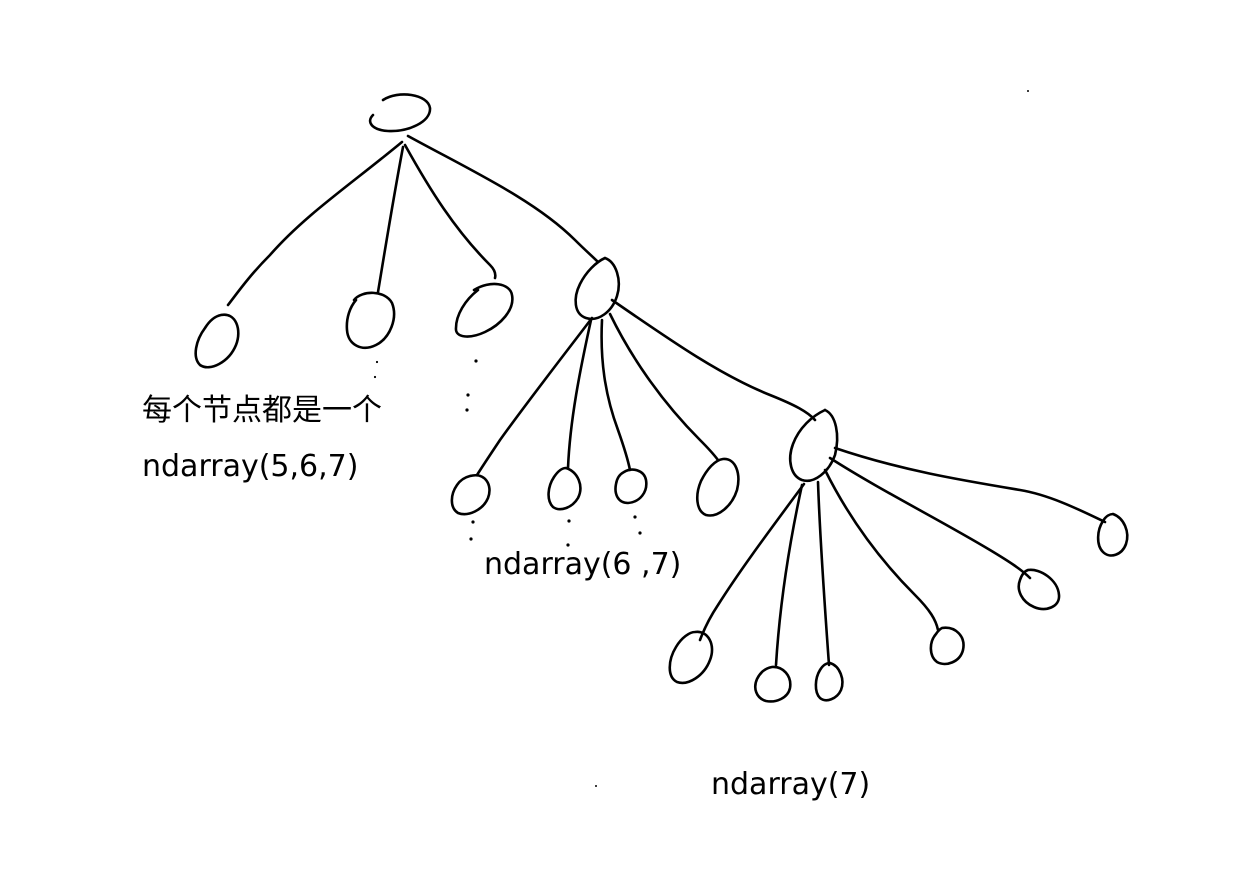 This screenshot has height=894, width=1252. I want to click on edge-root-child1, so click(315, 223).